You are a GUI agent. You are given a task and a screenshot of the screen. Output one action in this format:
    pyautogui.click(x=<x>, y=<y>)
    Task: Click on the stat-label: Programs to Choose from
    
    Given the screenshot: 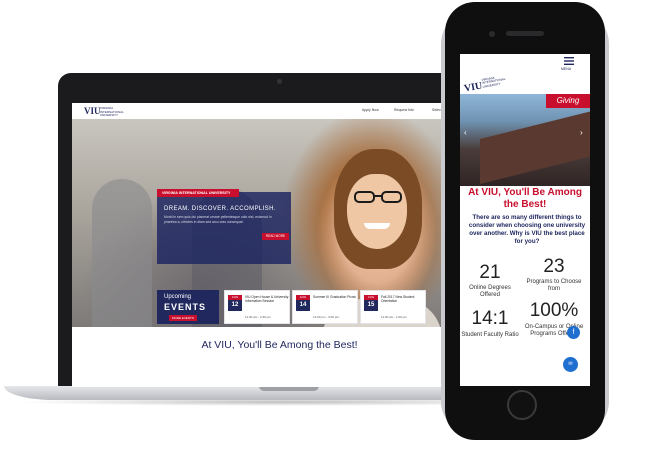 What is the action you would take?
    pyautogui.click(x=554, y=285)
    